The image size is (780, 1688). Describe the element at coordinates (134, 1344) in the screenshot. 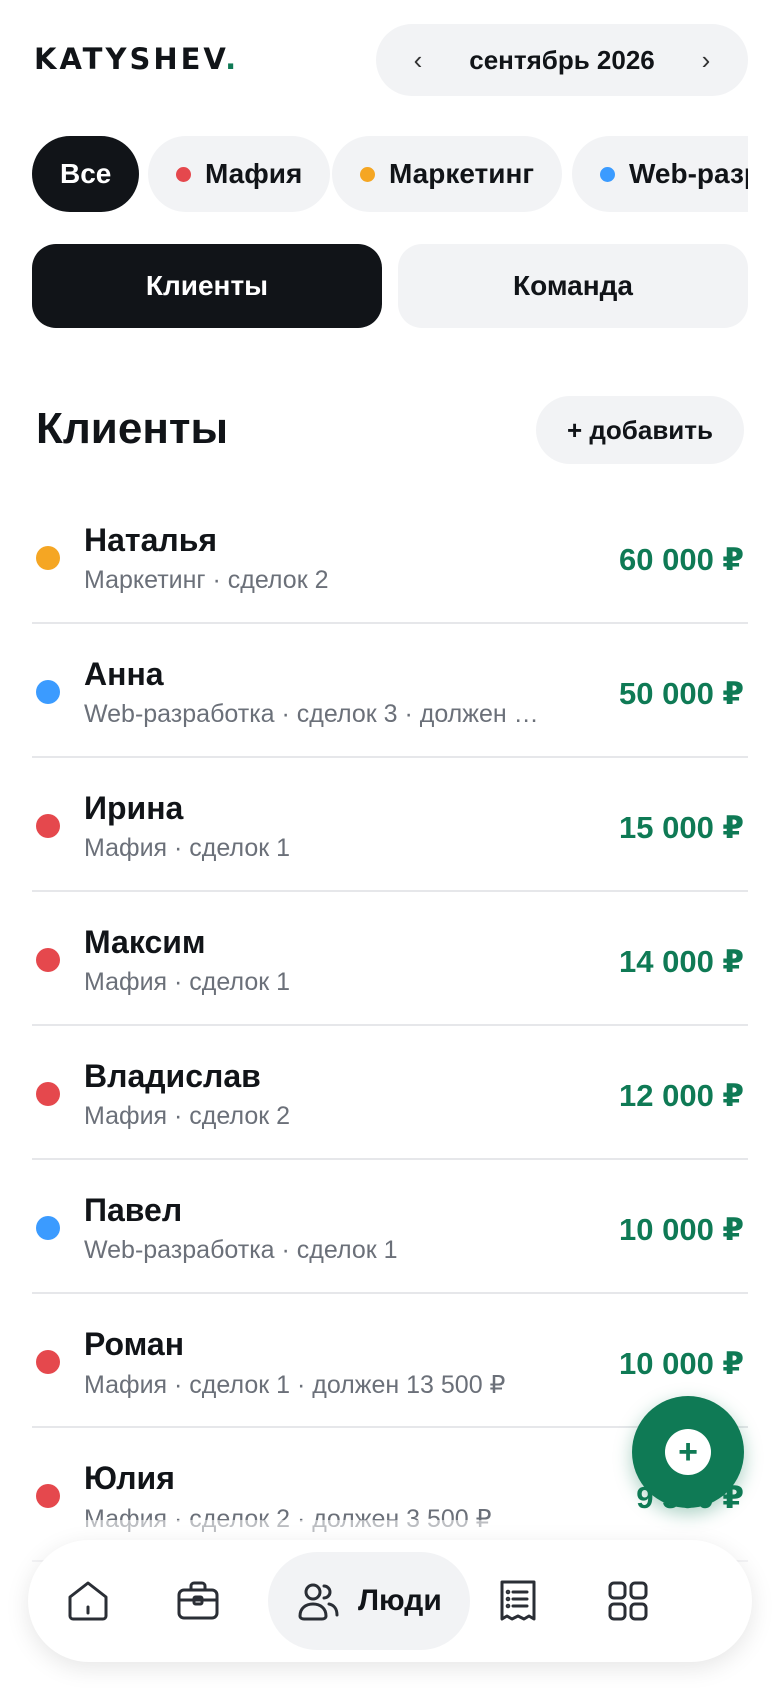

I see `client-name: Роман` at that location.